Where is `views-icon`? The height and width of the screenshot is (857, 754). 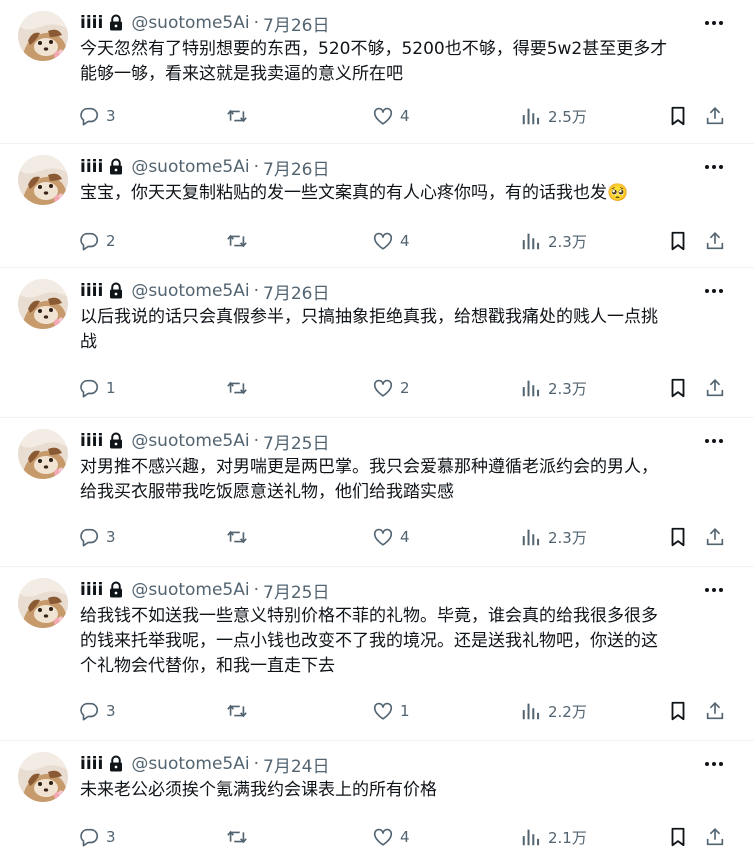
views-icon is located at coordinates (531, 837).